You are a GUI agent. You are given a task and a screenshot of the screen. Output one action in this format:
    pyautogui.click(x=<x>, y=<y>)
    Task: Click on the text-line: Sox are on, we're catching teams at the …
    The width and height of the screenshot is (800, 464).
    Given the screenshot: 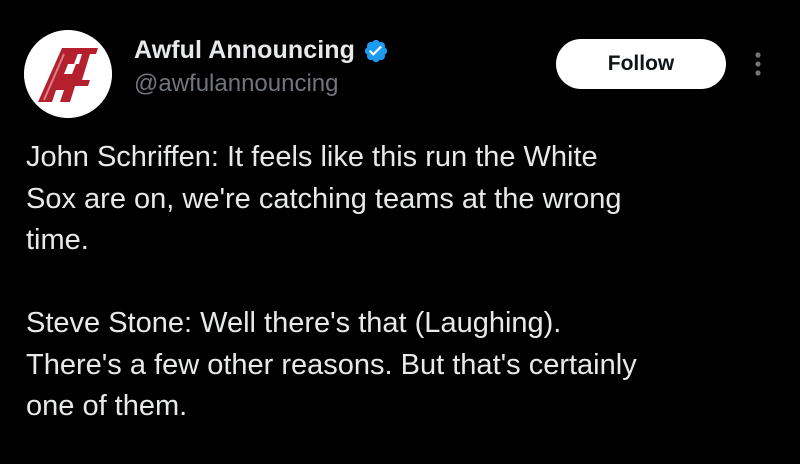 What is the action you would take?
    pyautogui.click(x=324, y=198)
    